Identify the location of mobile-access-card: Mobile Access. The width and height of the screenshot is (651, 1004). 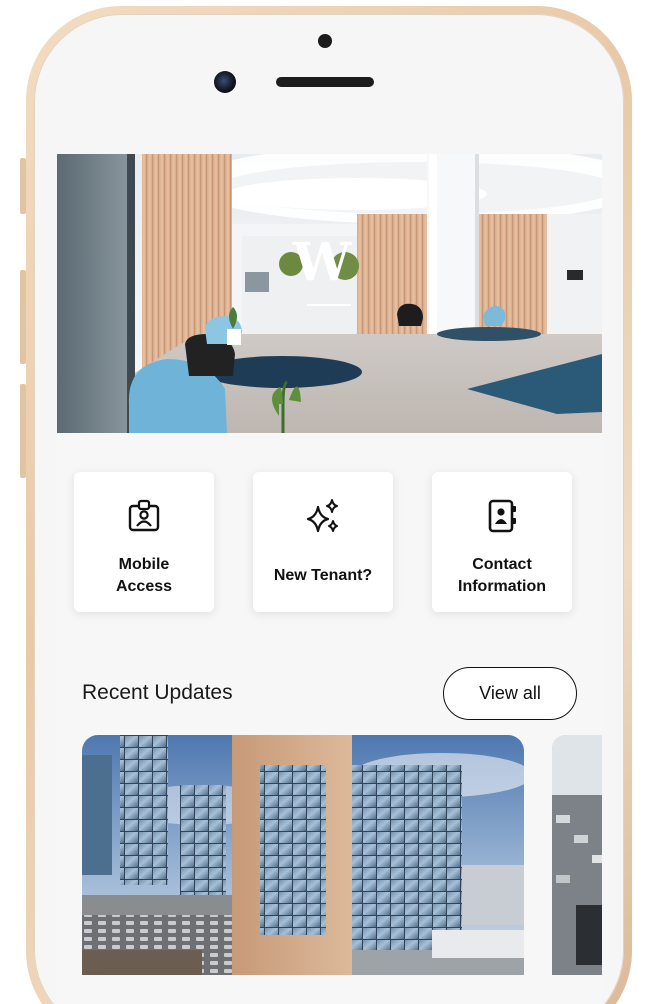
(144, 542).